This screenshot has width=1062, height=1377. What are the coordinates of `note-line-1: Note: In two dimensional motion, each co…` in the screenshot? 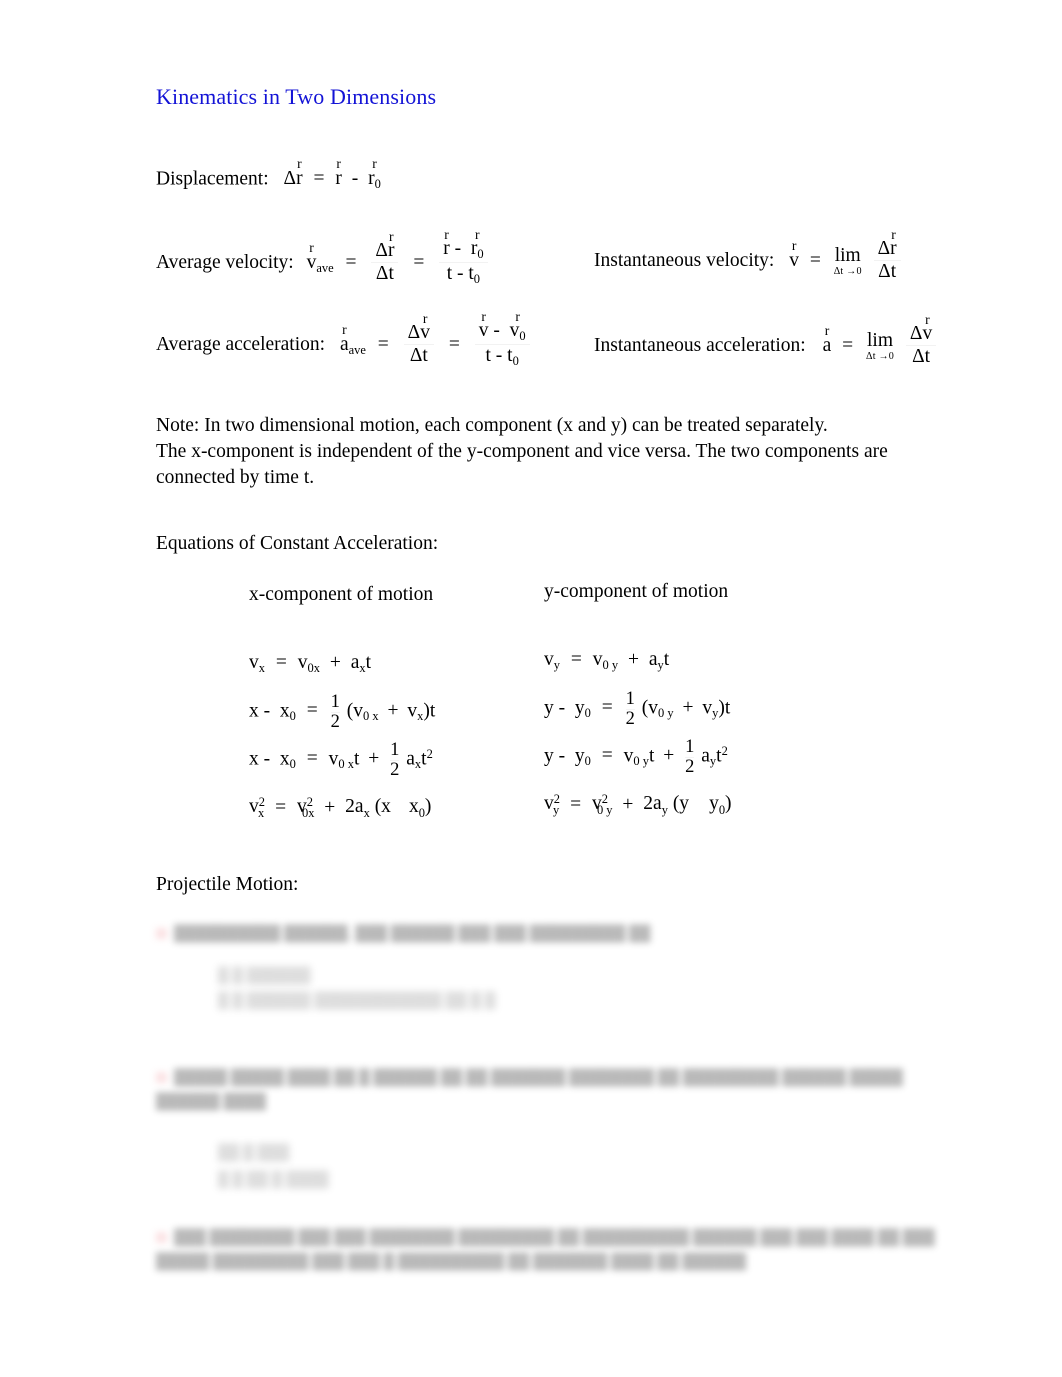 It's located at (492, 425).